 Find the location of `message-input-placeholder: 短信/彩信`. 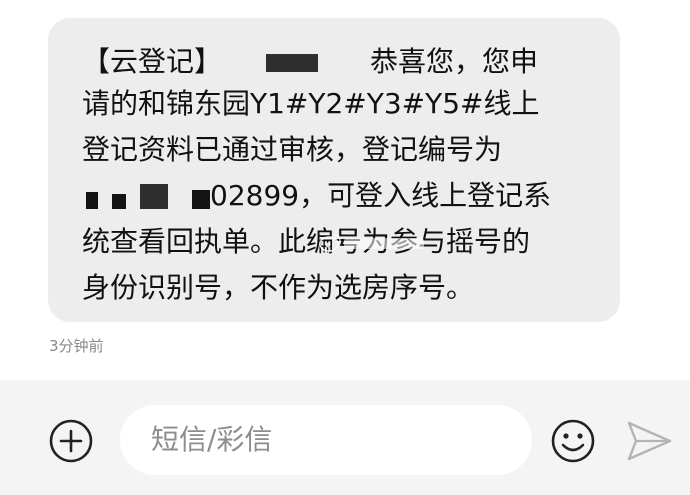

message-input-placeholder: 短信/彩信 is located at coordinates (212, 439).